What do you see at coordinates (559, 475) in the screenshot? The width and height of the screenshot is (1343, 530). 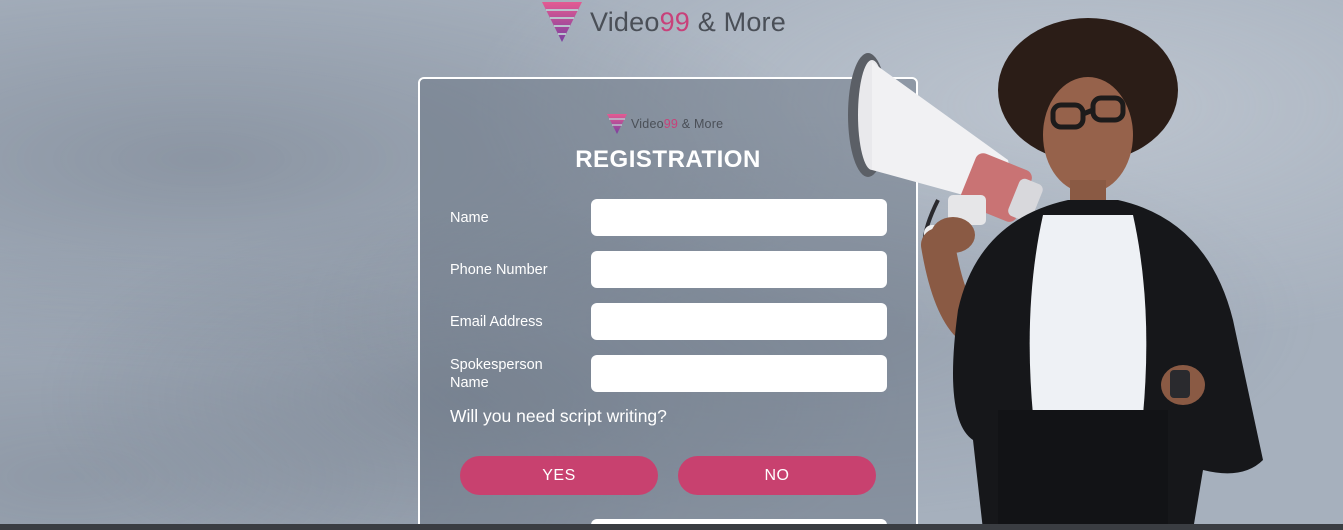 I see `yes-button: YES` at bounding box center [559, 475].